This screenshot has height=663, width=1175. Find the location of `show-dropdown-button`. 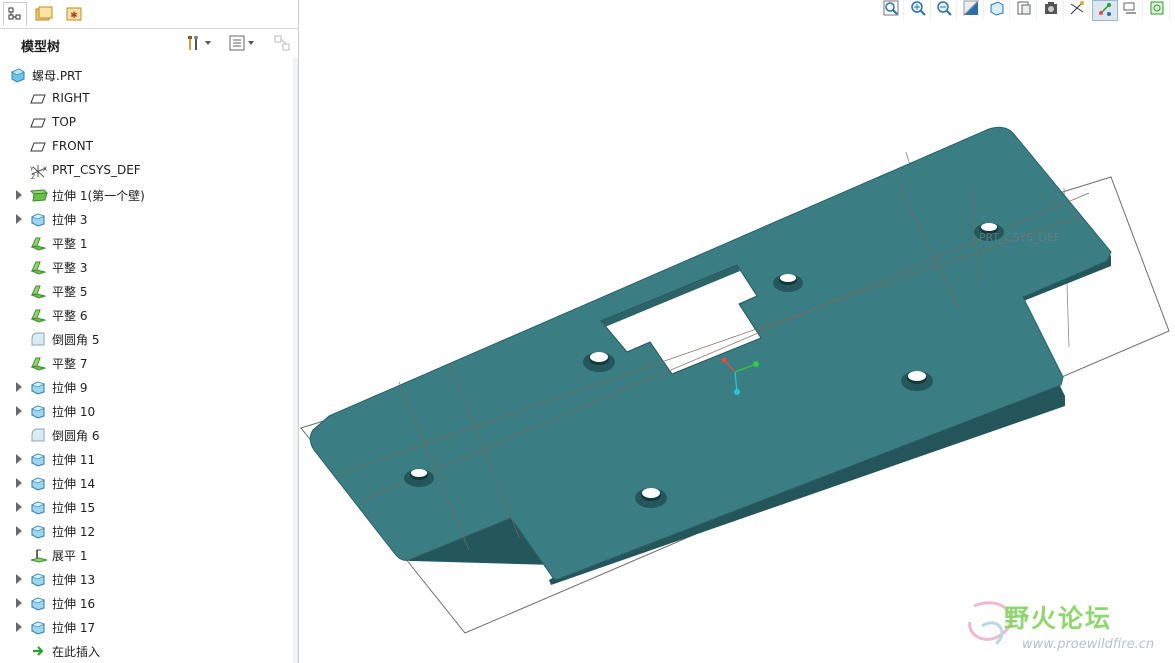

show-dropdown-button is located at coordinates (242, 43).